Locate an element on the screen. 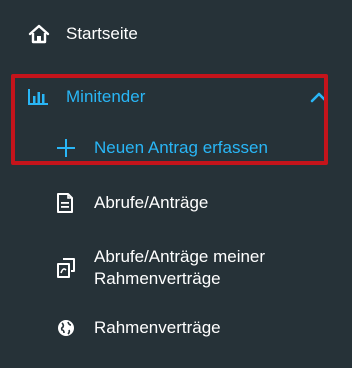 The width and height of the screenshot is (352, 368). nav-item-rahmenvertraege: Rahmenverträge is located at coordinates (176, 328).